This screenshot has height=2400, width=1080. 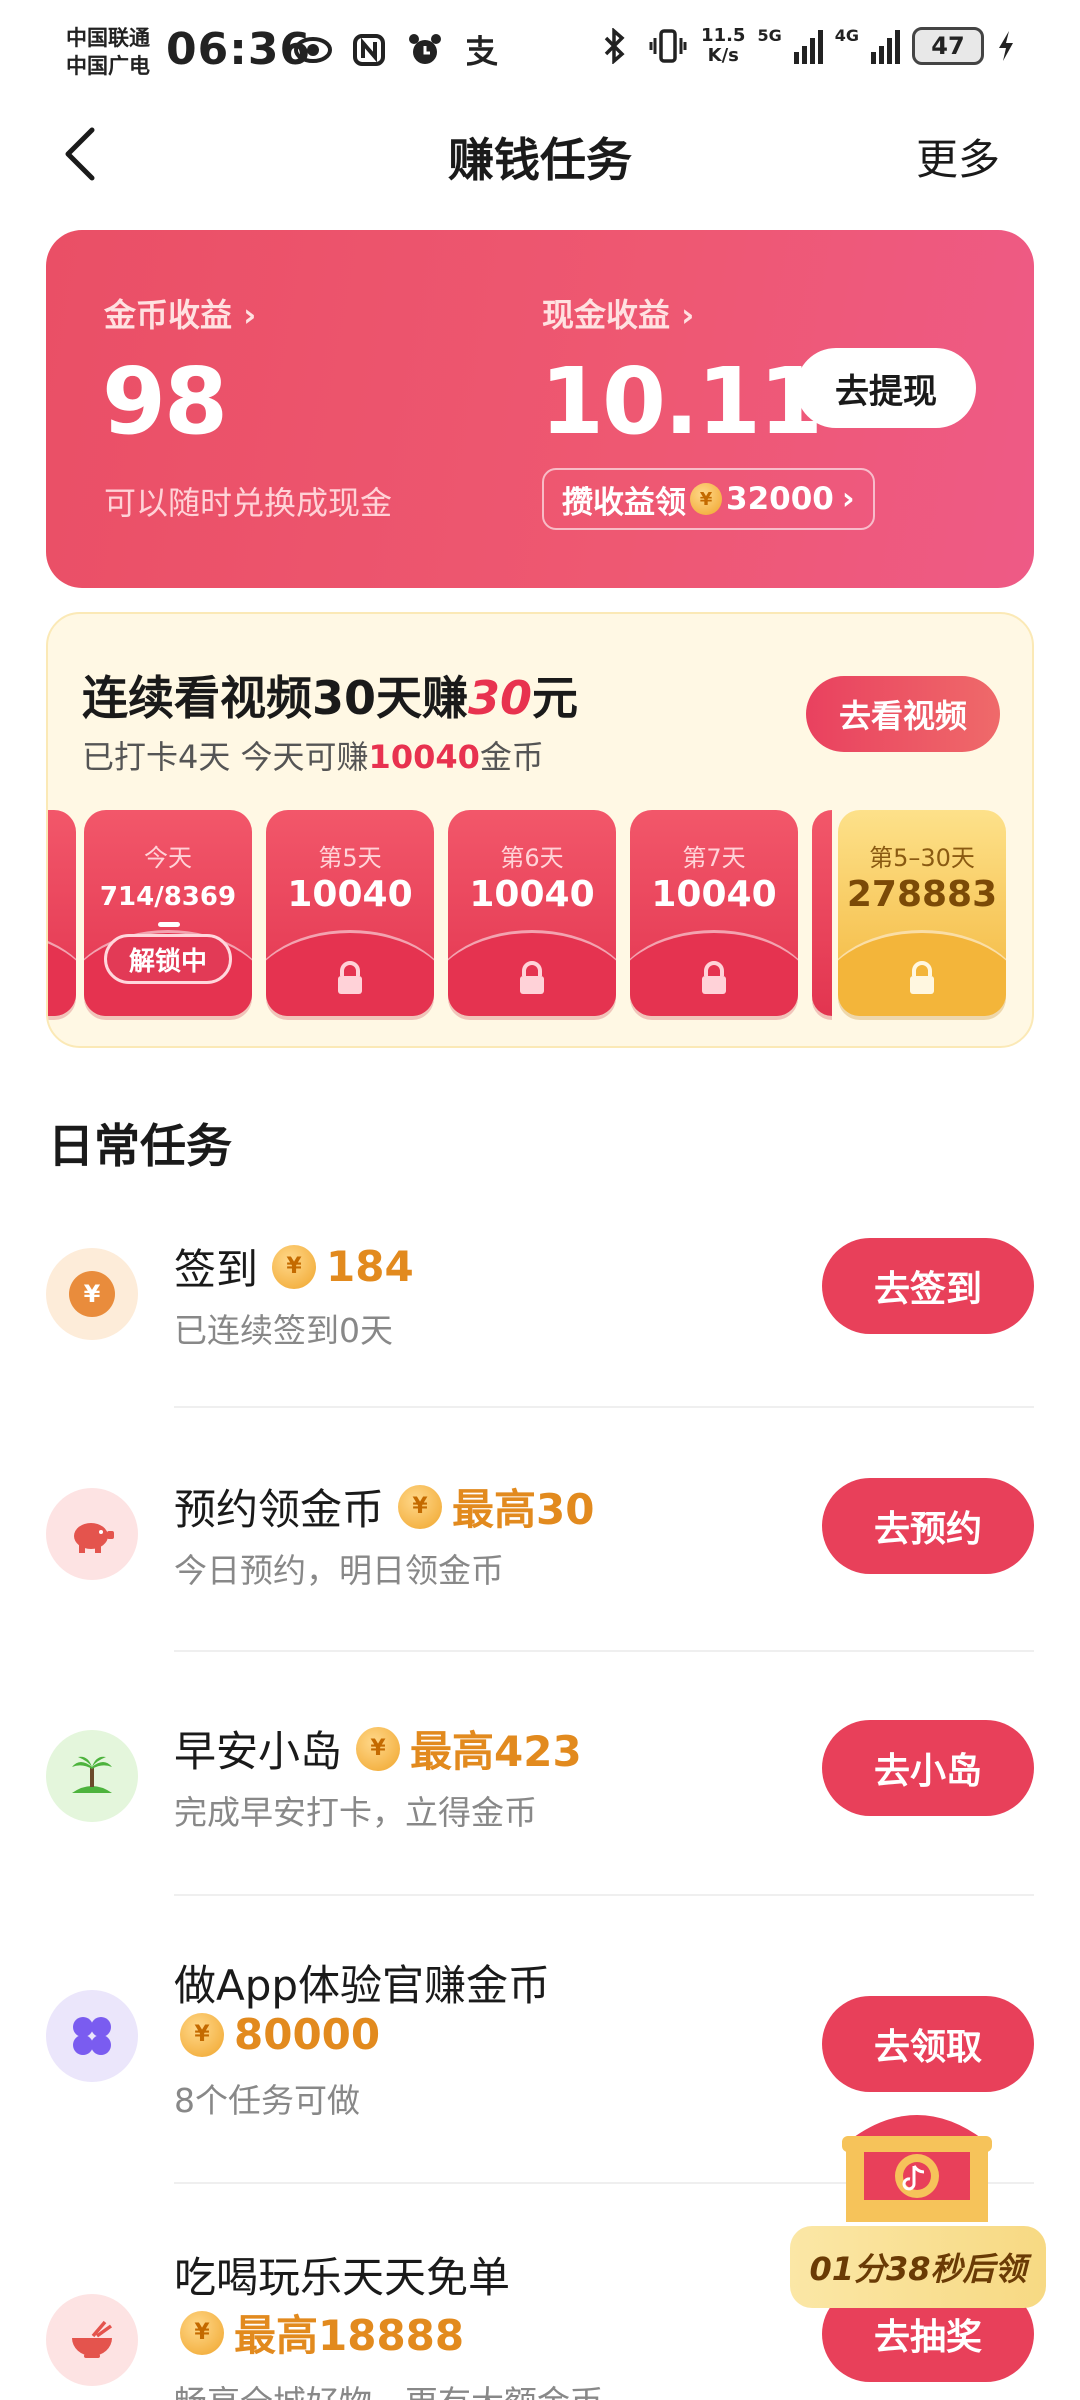 What do you see at coordinates (355, 1812) in the screenshot?
I see `task-desc: 完成早安打卡，立得金币` at bounding box center [355, 1812].